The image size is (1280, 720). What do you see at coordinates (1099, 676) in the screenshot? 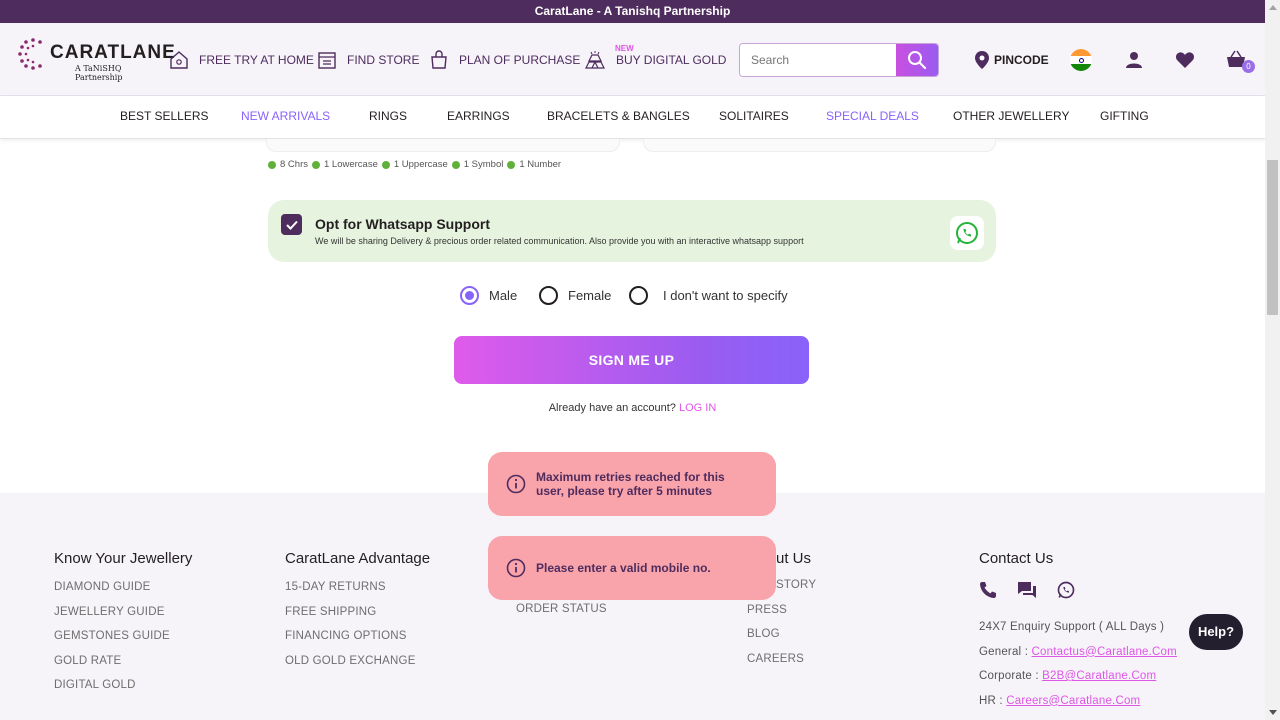
I see `corporate-email-link: B2B@Caratlane.Com` at bounding box center [1099, 676].